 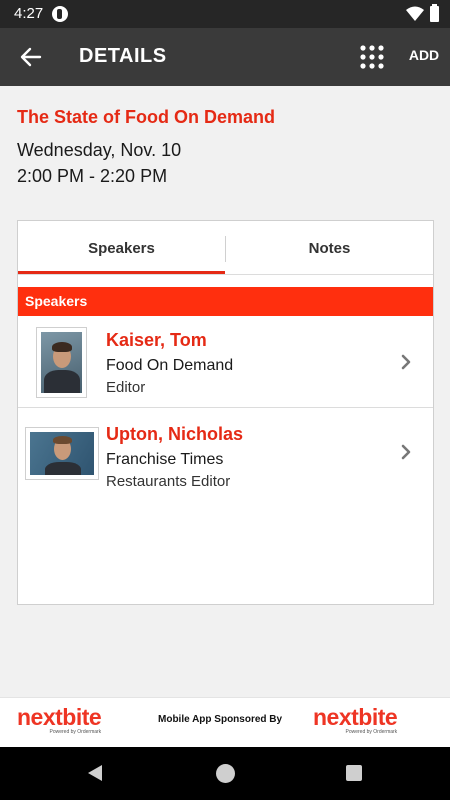 I want to click on speaker-company: Food On Demand, so click(x=170, y=365).